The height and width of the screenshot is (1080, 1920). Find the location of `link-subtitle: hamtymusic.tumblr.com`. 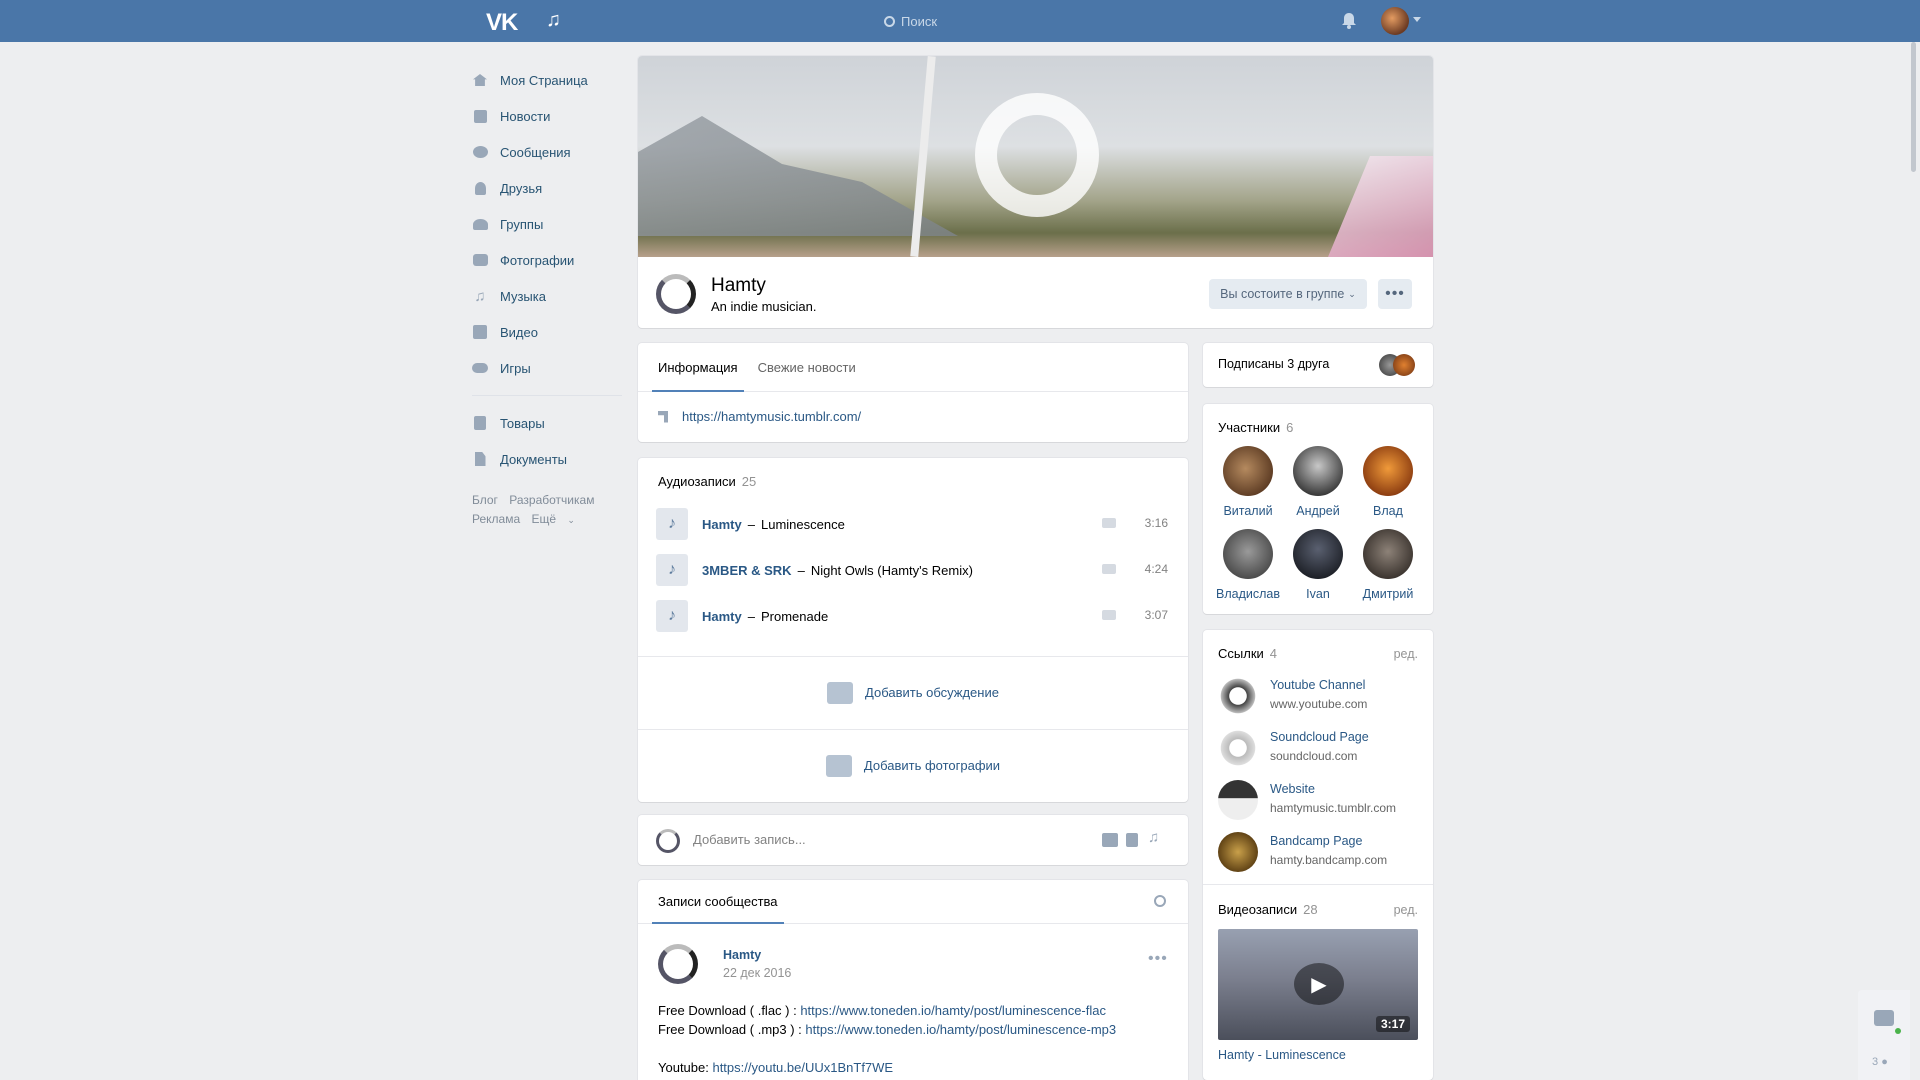

link-subtitle: hamtymusic.tumblr.com is located at coordinates (1333, 808).